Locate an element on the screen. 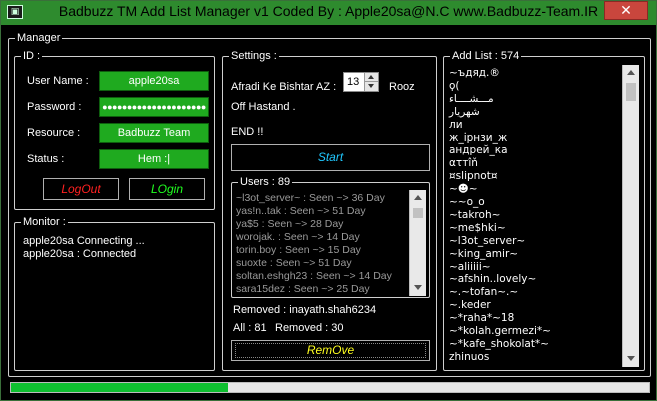 The height and width of the screenshot is (401, 657). username-input: apple20sa is located at coordinates (154, 81).